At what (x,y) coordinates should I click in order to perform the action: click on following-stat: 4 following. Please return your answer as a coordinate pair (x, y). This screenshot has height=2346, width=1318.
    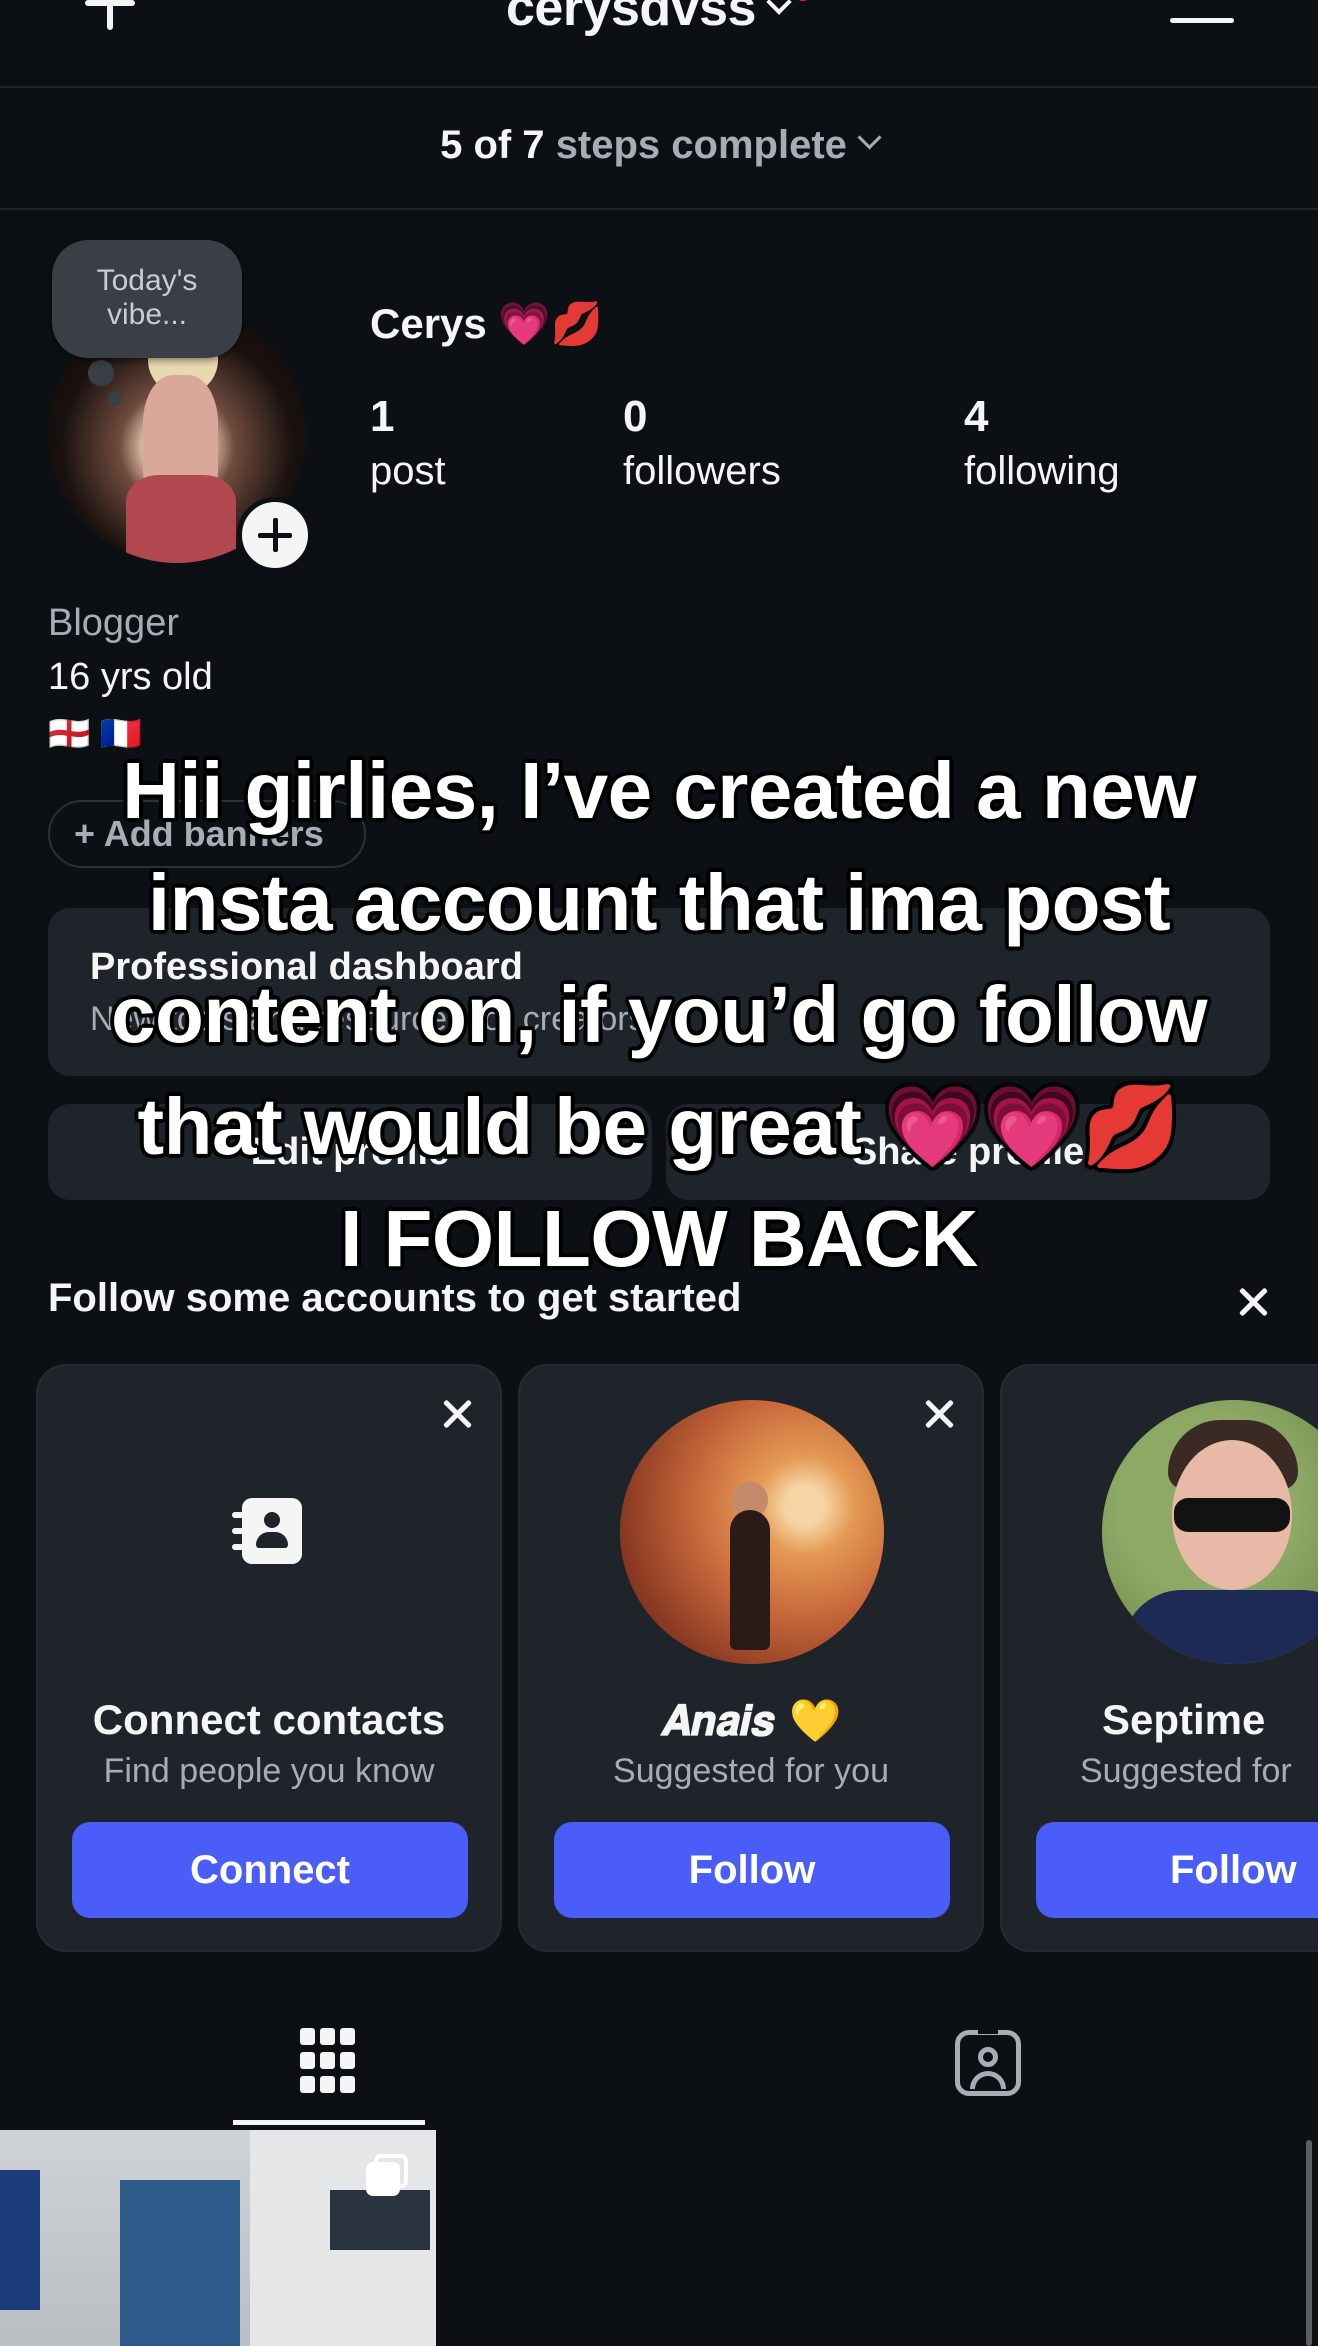
    Looking at the image, I should click on (1042, 444).